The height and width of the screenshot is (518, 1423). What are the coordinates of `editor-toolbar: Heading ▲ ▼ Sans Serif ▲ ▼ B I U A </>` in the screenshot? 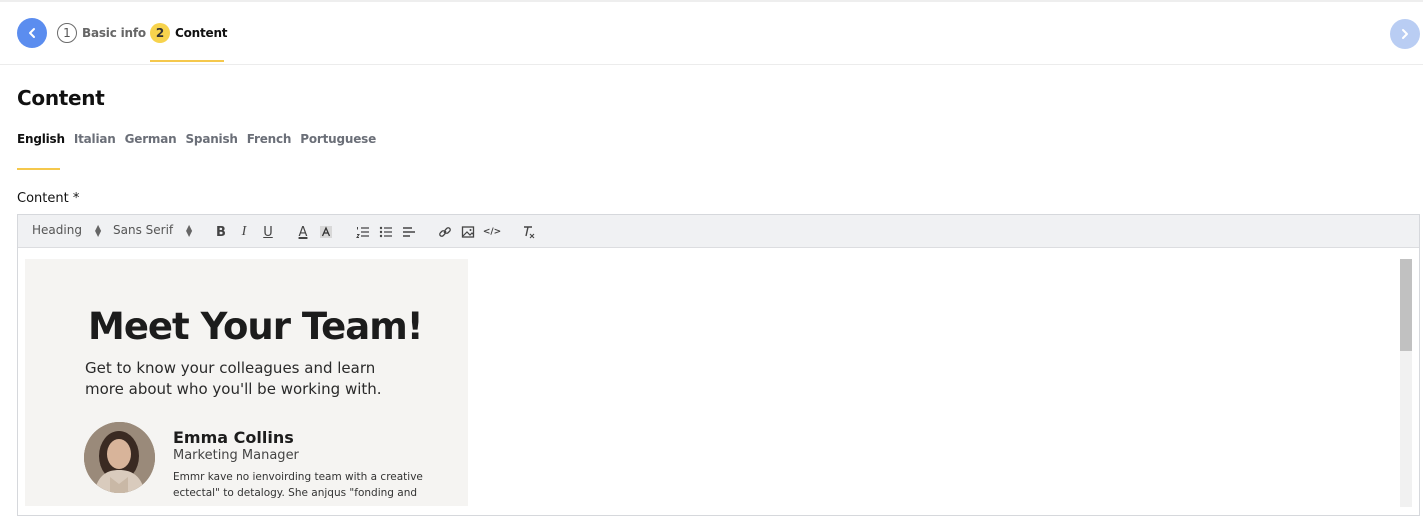 It's located at (718, 231).